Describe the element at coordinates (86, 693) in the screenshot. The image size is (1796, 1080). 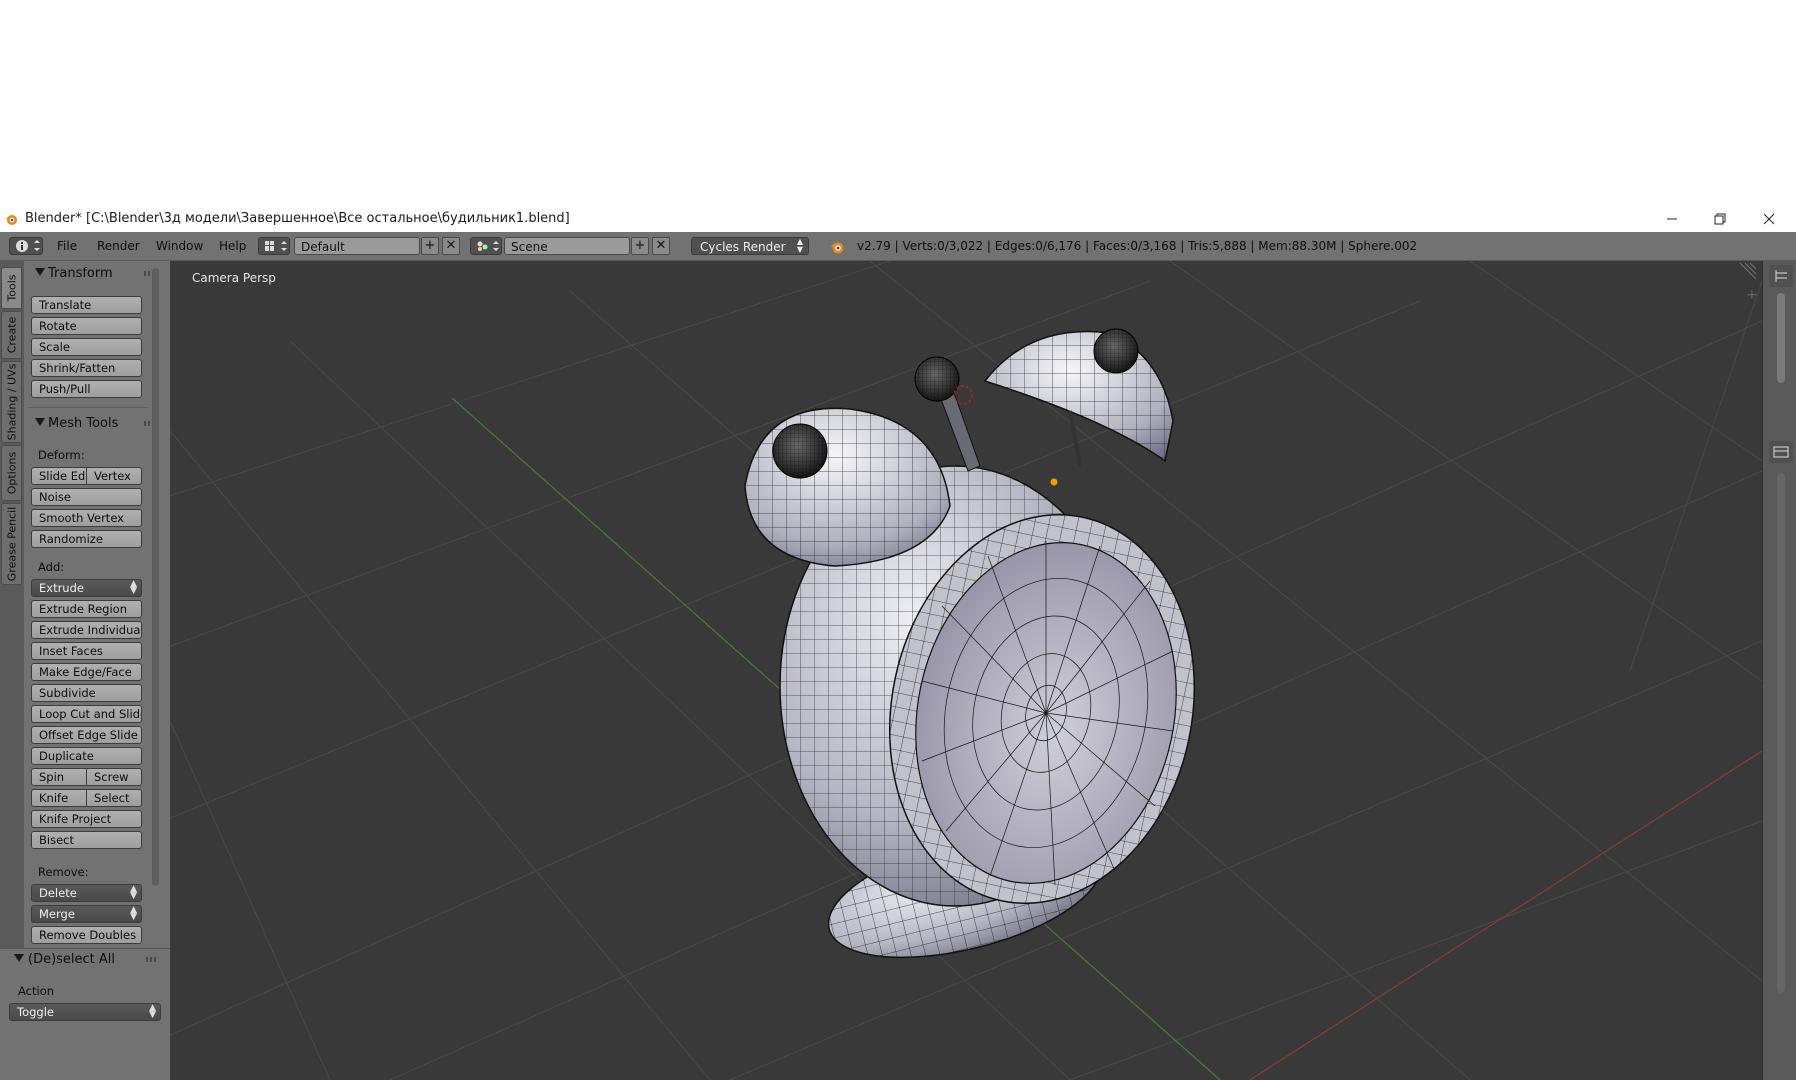
I see `subdivide-button: Subdivide` at that location.